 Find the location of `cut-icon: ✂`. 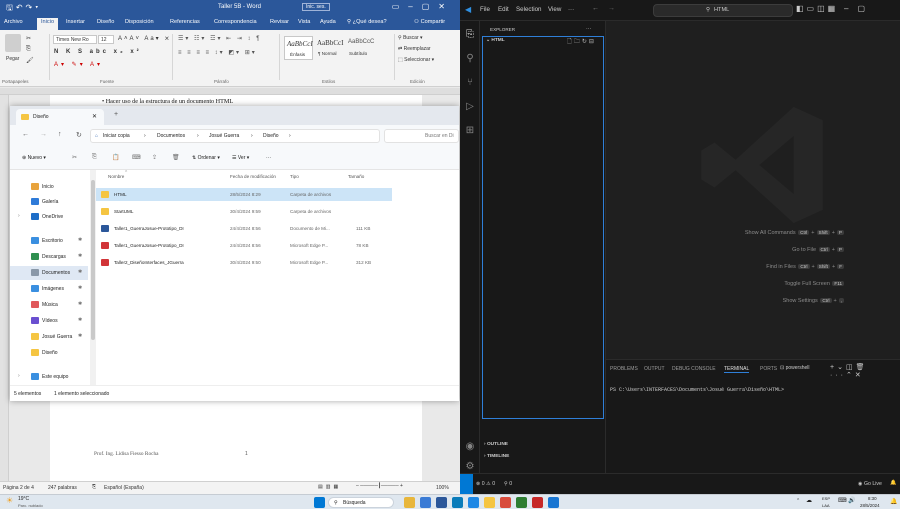

cut-icon: ✂ is located at coordinates (28, 38).